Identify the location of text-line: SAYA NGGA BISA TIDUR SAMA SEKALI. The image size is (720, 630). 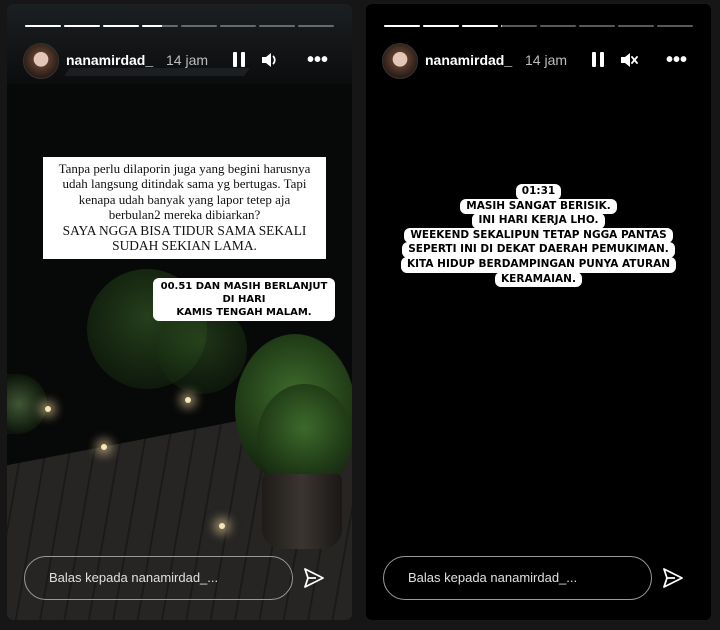
(184, 230).